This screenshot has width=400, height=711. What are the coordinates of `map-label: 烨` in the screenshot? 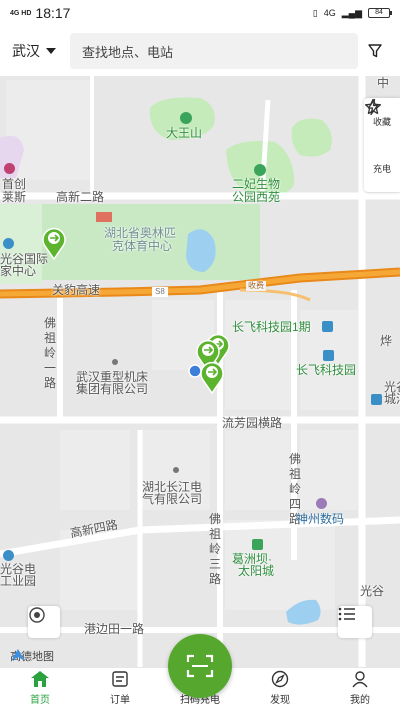 It's located at (386, 341).